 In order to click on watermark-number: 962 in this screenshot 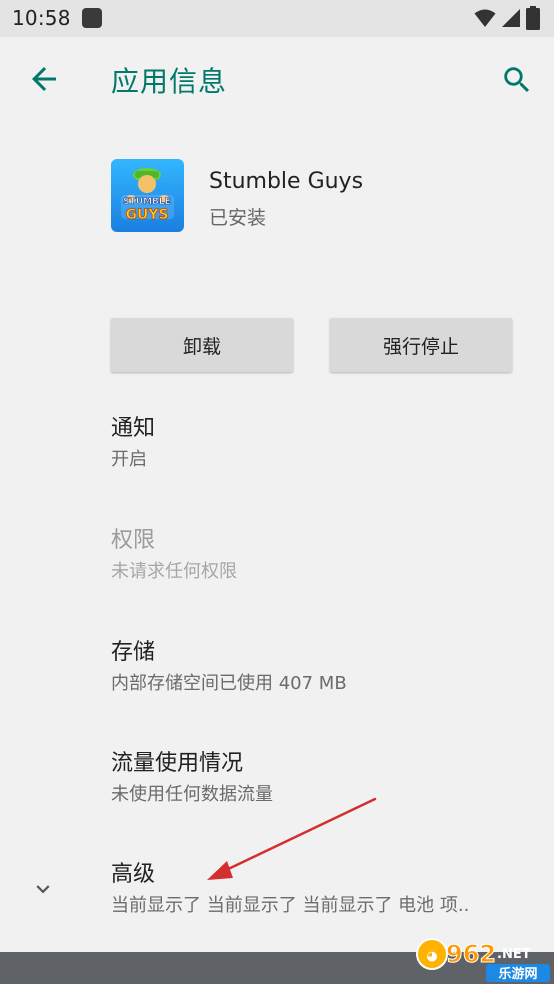, I will do `click(471, 954)`.